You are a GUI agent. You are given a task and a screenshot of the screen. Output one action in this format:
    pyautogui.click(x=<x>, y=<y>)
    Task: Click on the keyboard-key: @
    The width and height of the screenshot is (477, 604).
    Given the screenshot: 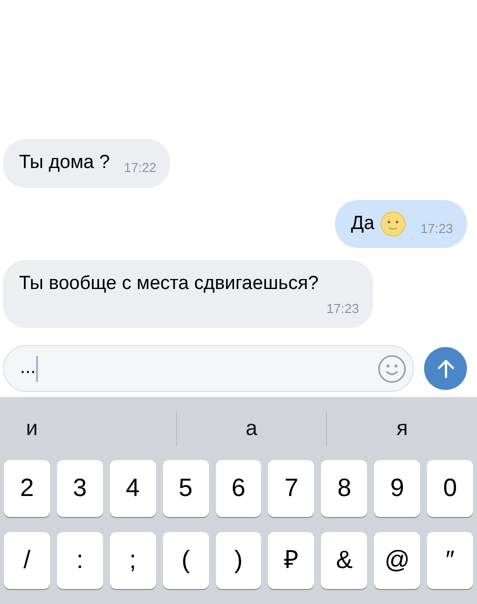 What is the action you would take?
    pyautogui.click(x=397, y=560)
    